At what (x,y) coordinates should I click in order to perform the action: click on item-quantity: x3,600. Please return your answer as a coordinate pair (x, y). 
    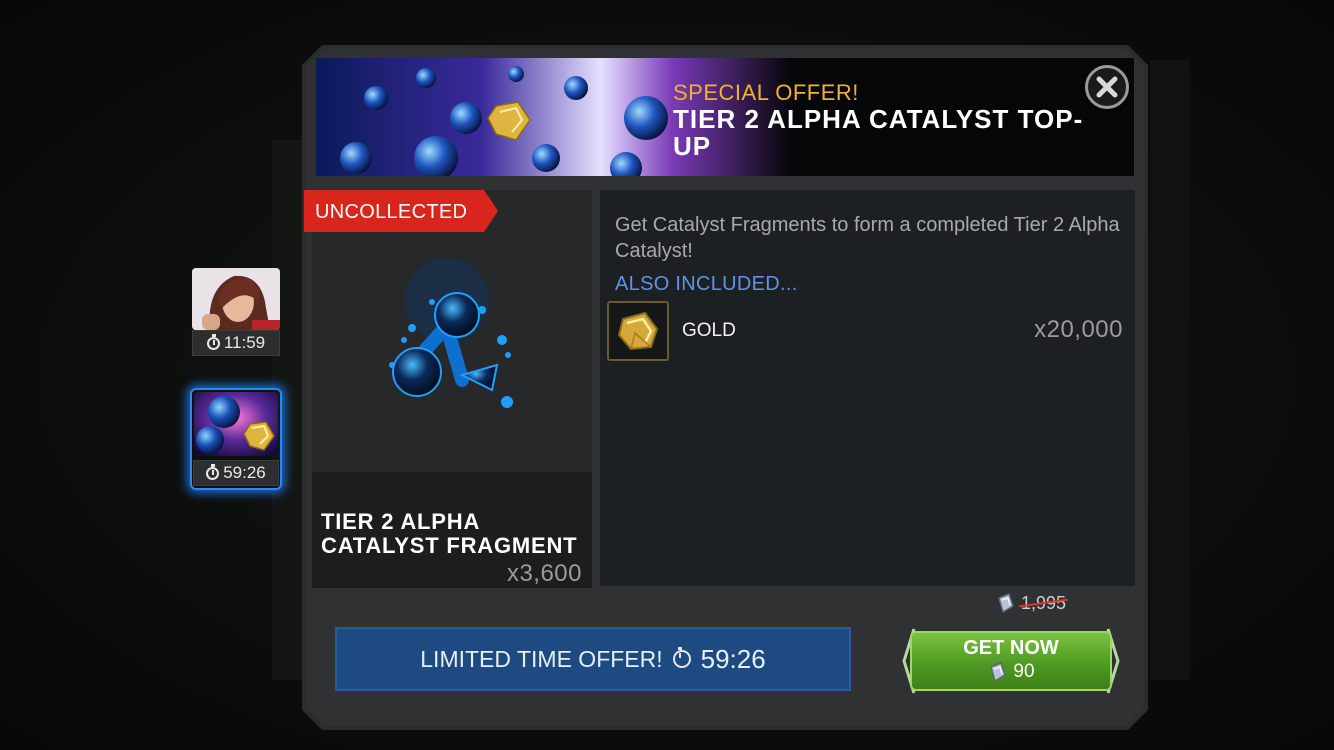
    Looking at the image, I should click on (544, 573).